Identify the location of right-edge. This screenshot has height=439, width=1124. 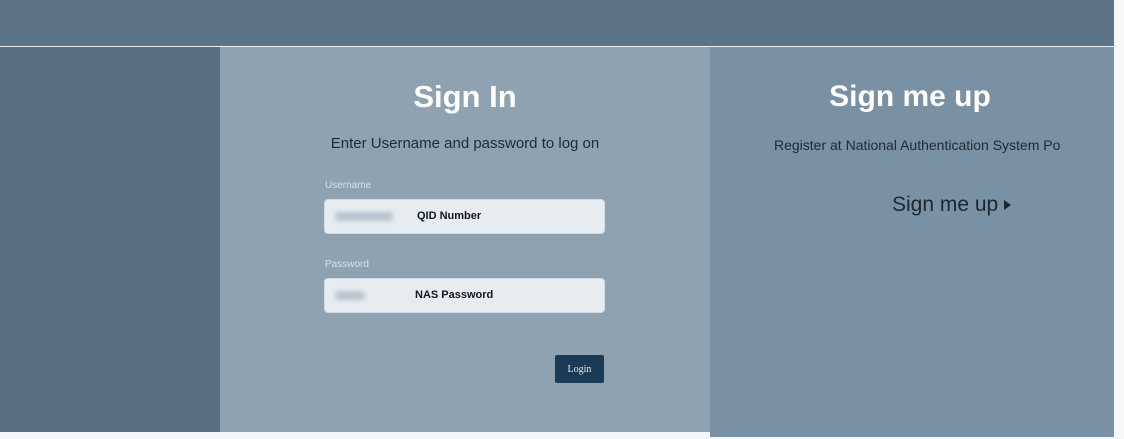
(1119, 219).